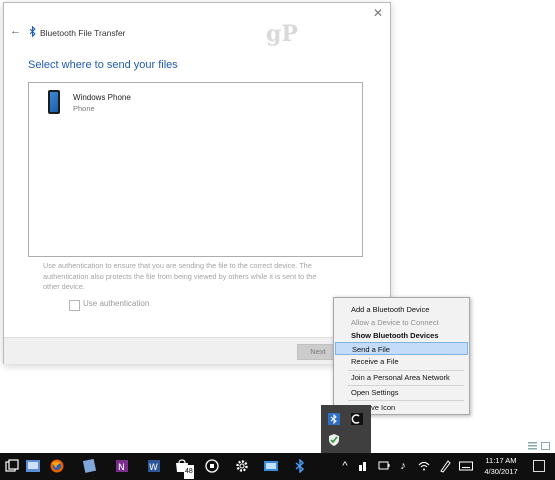 The height and width of the screenshot is (480, 555). What do you see at coordinates (424, 466) in the screenshot?
I see `wifi-icon` at bounding box center [424, 466].